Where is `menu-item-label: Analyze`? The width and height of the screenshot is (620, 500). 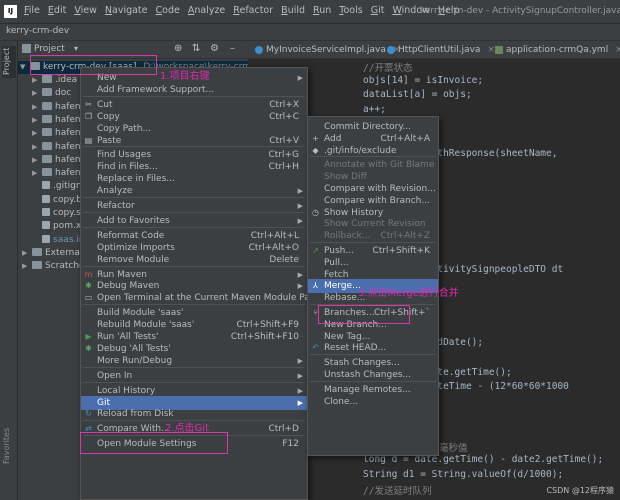
menu-item-label: Analyze is located at coordinates (115, 191).